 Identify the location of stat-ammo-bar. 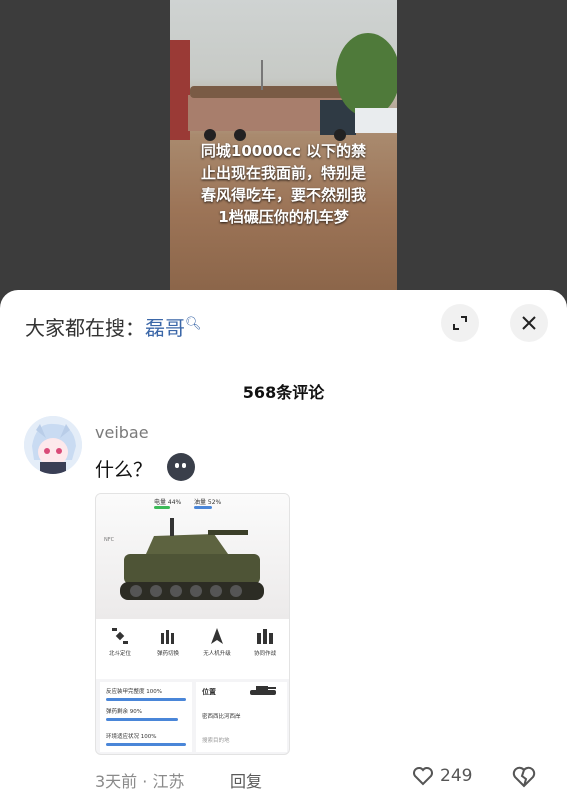
(142, 719).